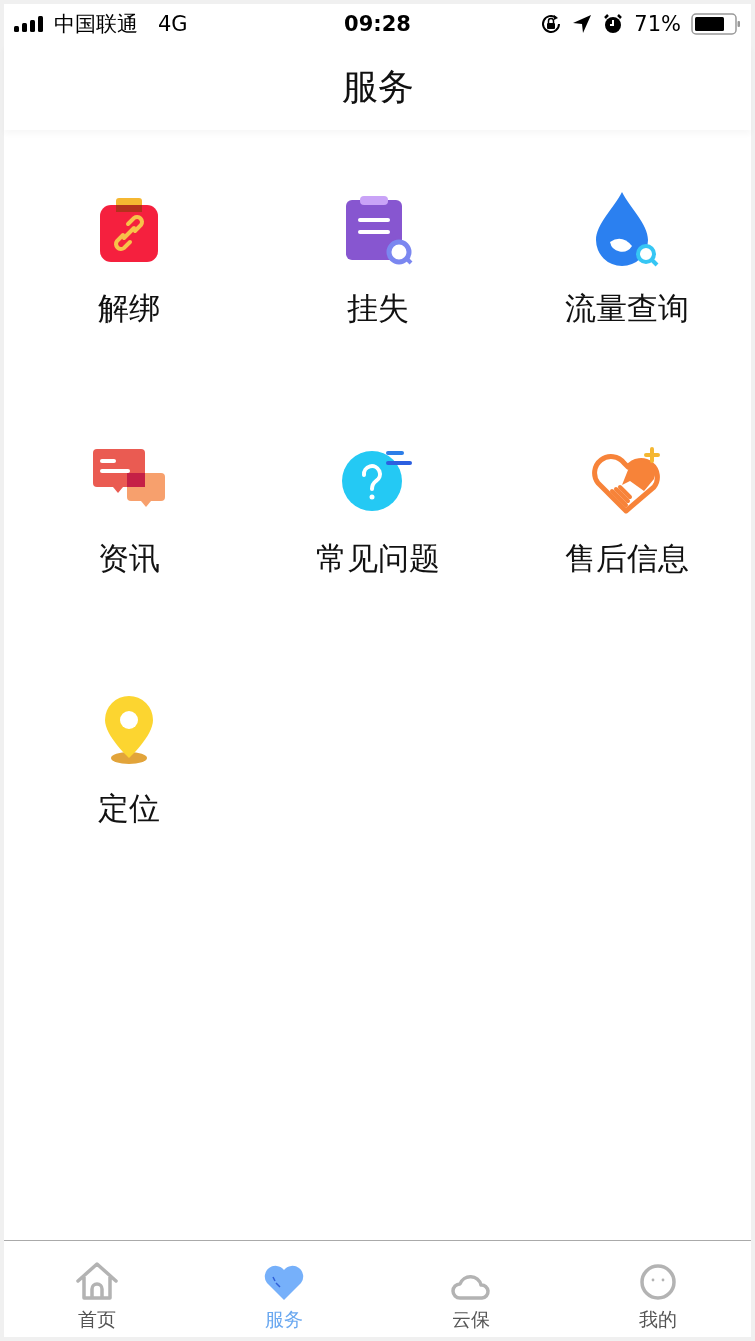  What do you see at coordinates (284, 1283) in the screenshot?
I see `heart-icon` at bounding box center [284, 1283].